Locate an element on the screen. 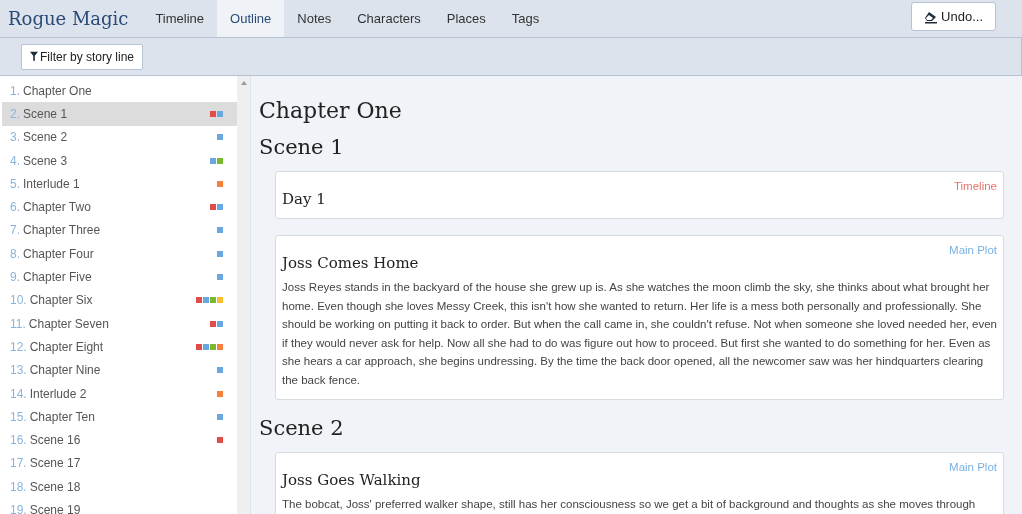  outline-item: 3. Scene 2 is located at coordinates (119, 137).